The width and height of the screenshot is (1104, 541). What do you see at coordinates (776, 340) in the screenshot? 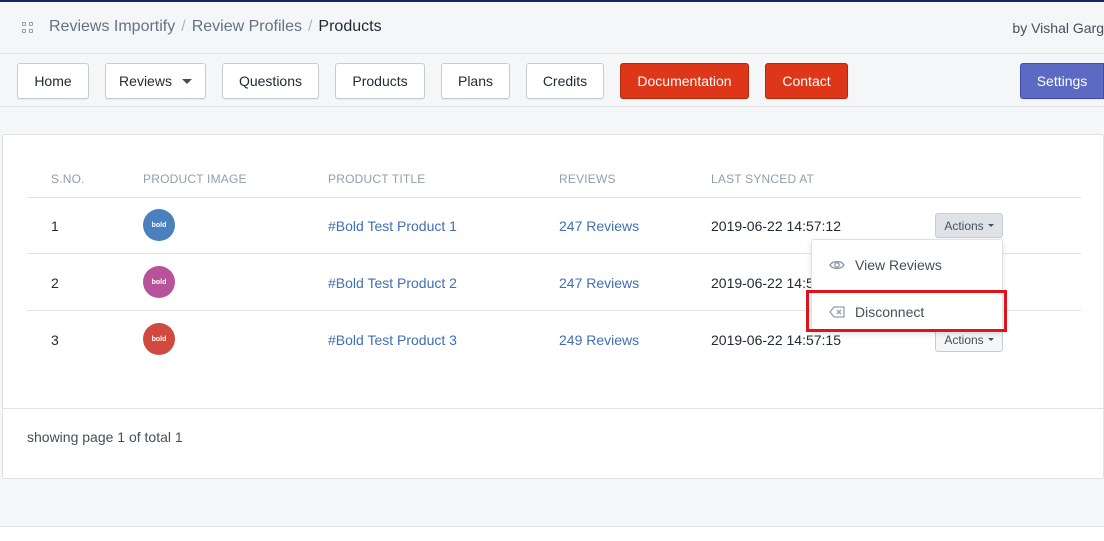
I see `last-synced-value: 2019-06-22 14:57:15` at bounding box center [776, 340].